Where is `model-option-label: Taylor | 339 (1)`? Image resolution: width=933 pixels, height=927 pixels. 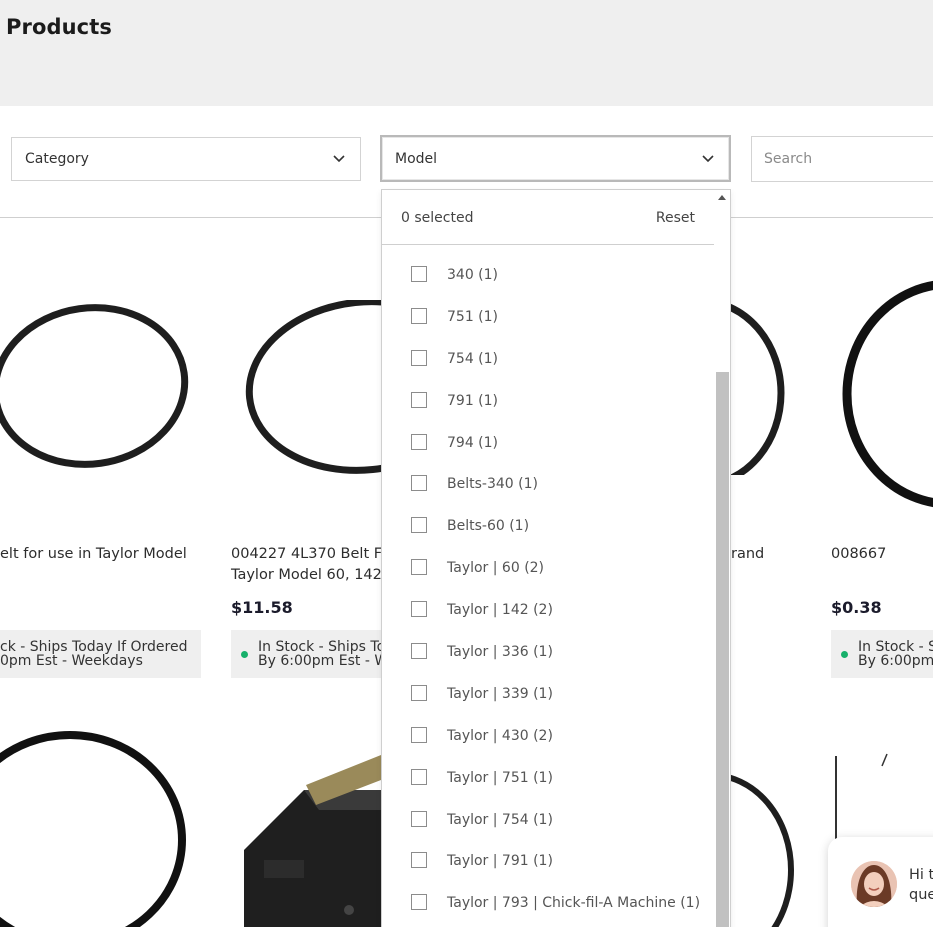
model-option-label: Taylor | 339 (1) is located at coordinates (500, 693).